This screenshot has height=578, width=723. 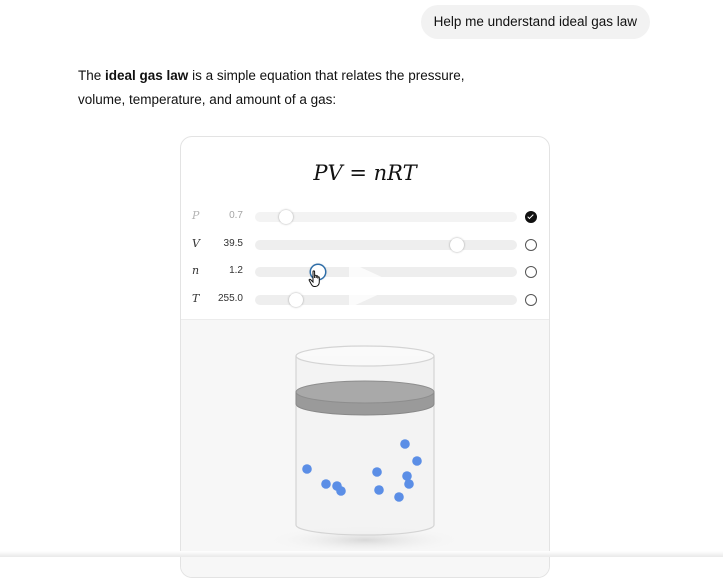 I want to click on hand-cursor-icon, so click(x=314, y=278).